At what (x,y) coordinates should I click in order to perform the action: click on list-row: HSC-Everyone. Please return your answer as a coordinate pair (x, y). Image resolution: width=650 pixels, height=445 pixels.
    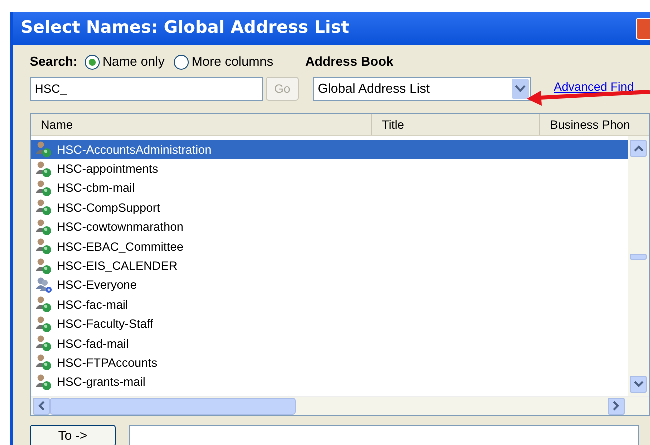
    Looking at the image, I should click on (329, 286).